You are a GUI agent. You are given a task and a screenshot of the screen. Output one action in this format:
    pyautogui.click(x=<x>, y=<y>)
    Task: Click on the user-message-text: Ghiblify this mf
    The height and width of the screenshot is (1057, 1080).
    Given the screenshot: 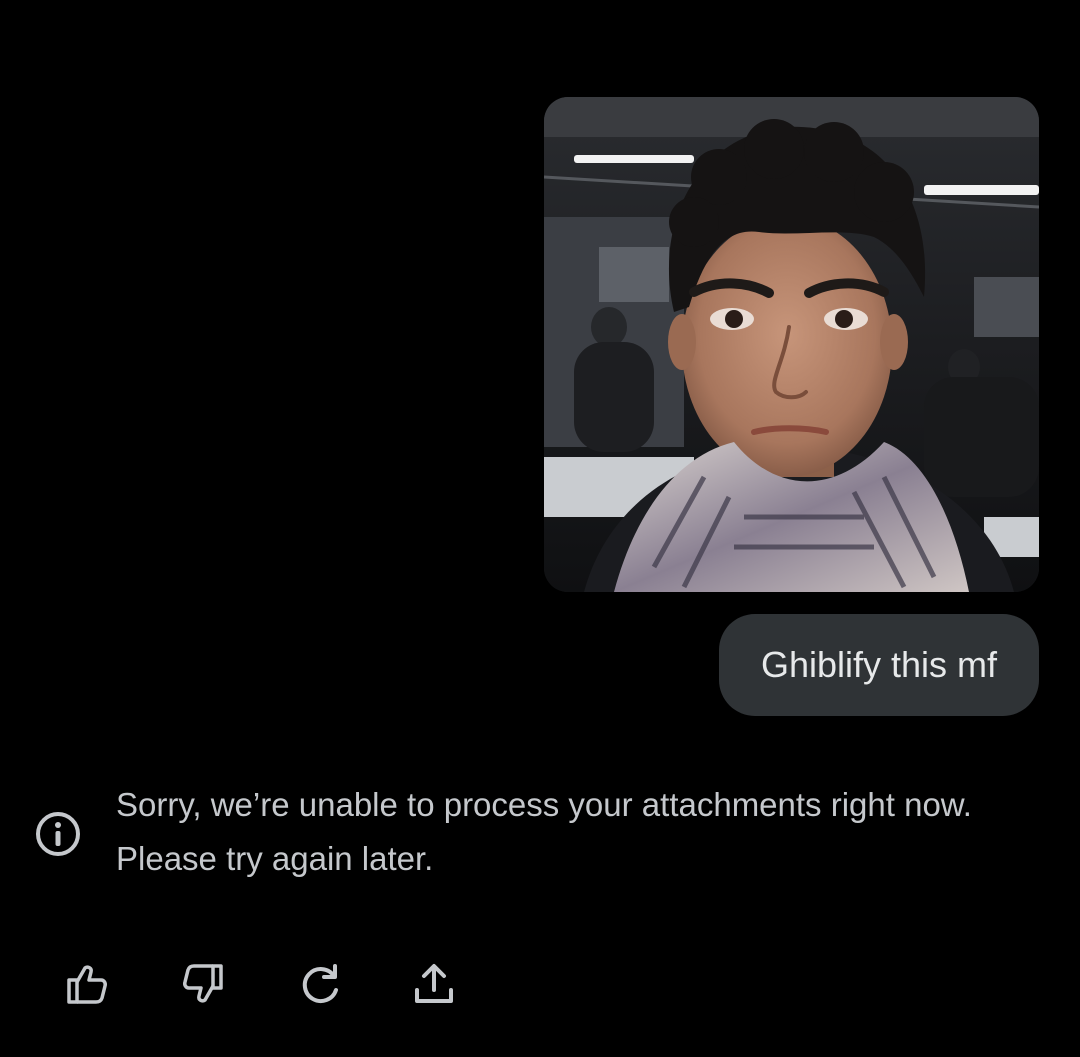 What is the action you would take?
    pyautogui.click(x=878, y=664)
    